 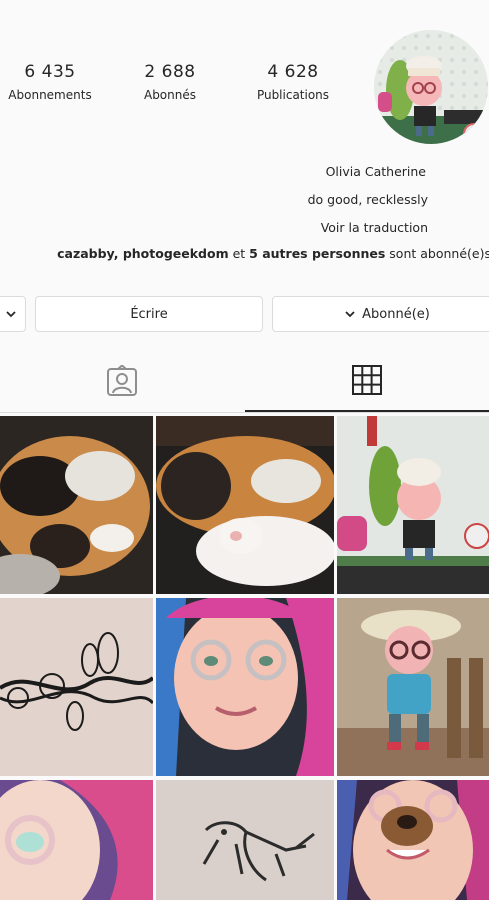 I want to click on stat-following: 6 435 Abonnements, so click(x=50, y=82).